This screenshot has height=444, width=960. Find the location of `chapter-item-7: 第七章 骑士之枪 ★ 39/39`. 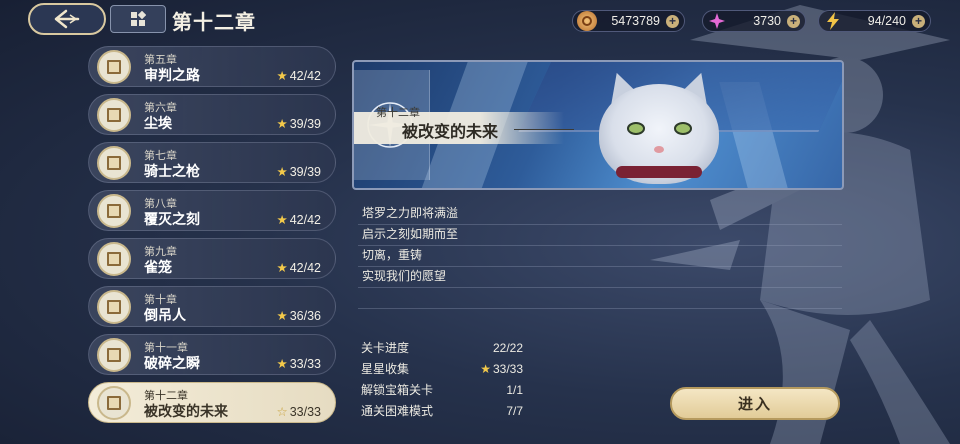

chapter-item-7: 第七章 骑士之枪 ★ 39/39 is located at coordinates (212, 162).